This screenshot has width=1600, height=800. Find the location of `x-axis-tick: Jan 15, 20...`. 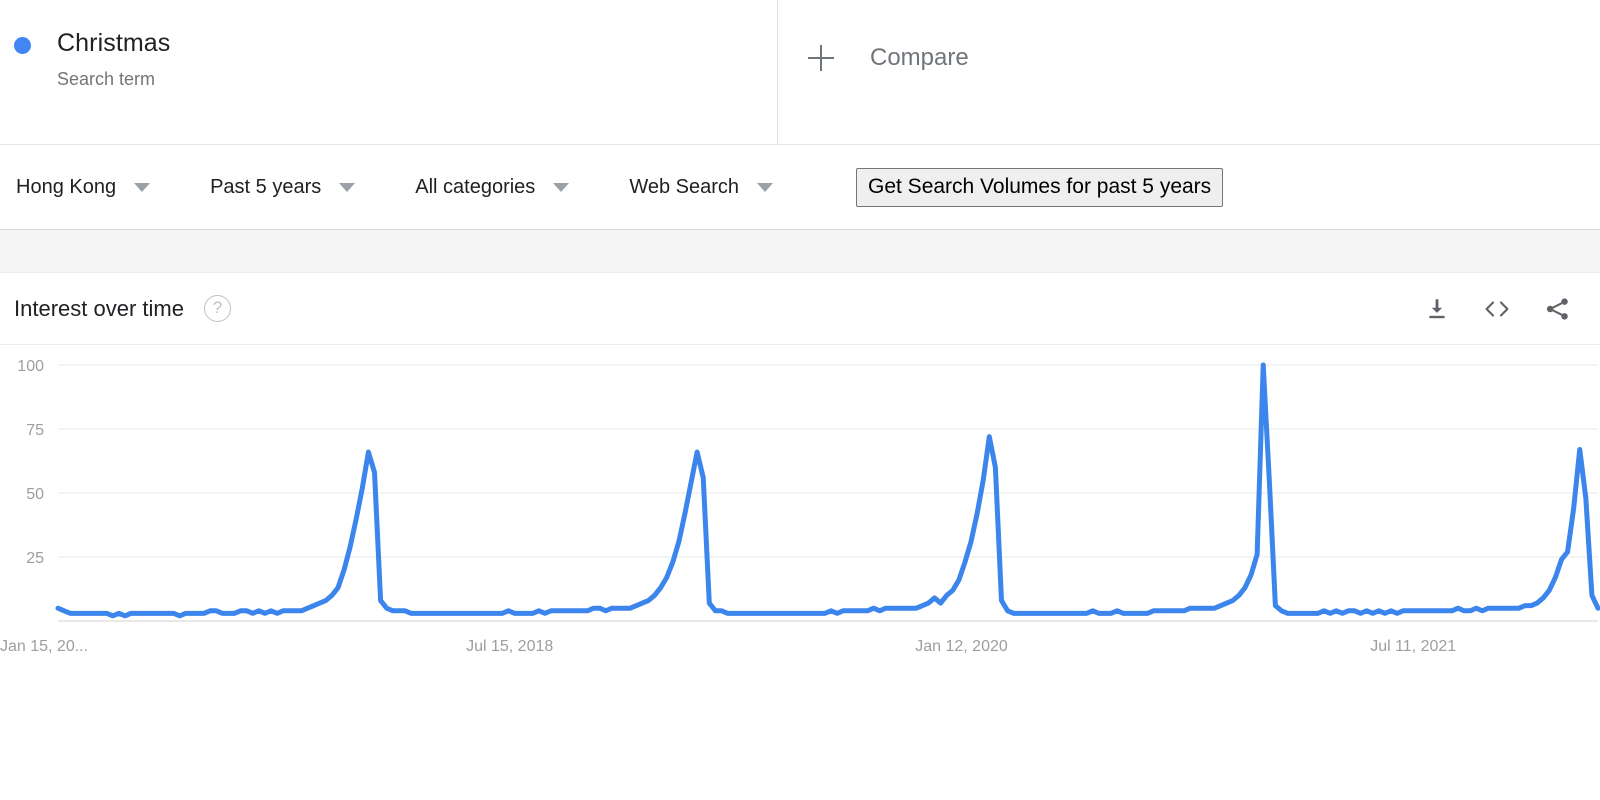

x-axis-tick: Jan 15, 20... is located at coordinates (44, 646).